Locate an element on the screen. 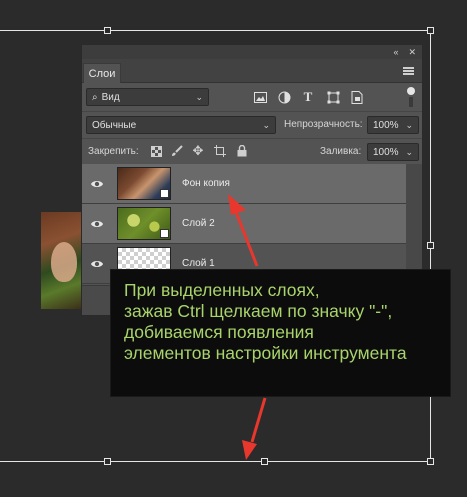 The image size is (467, 497). canvas-photo is located at coordinates (63, 260).